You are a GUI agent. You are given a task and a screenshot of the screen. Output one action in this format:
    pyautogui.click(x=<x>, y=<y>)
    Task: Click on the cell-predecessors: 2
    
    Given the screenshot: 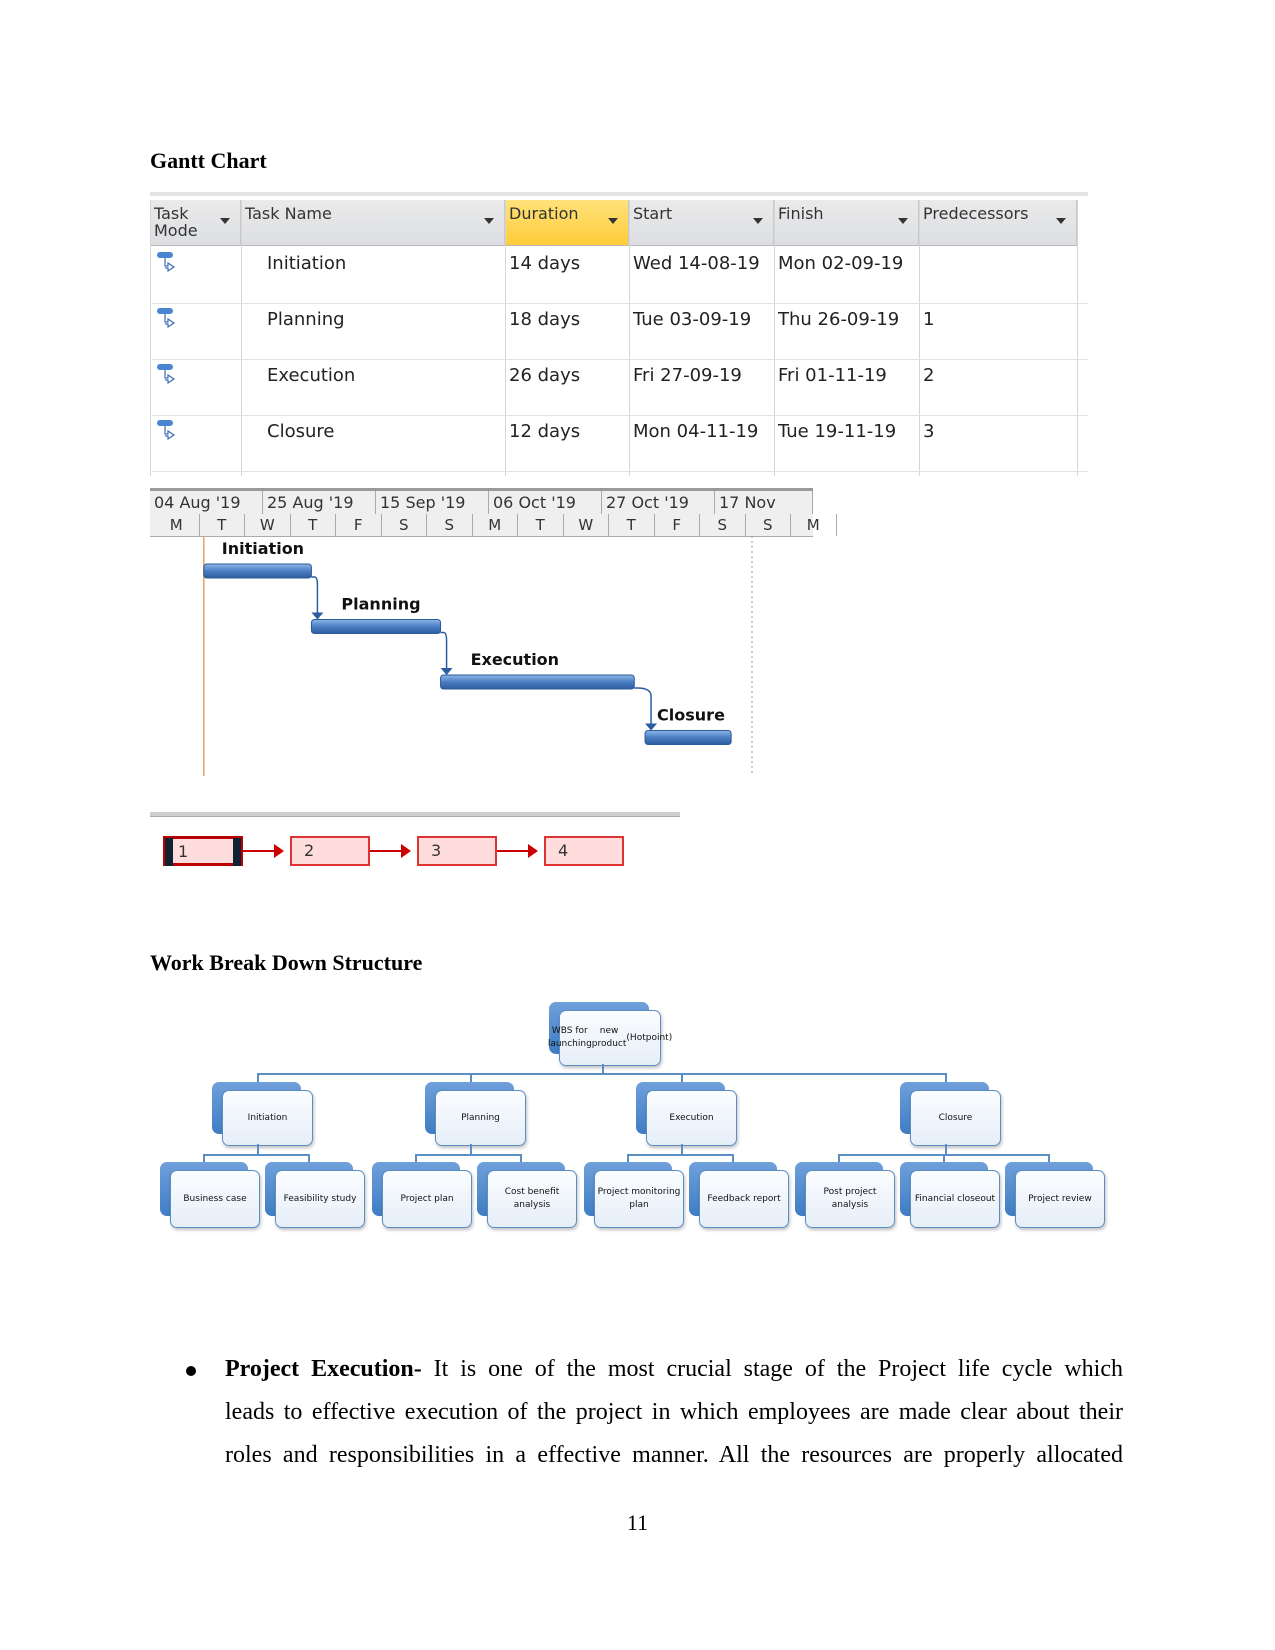 What is the action you would take?
    pyautogui.click(x=928, y=375)
    